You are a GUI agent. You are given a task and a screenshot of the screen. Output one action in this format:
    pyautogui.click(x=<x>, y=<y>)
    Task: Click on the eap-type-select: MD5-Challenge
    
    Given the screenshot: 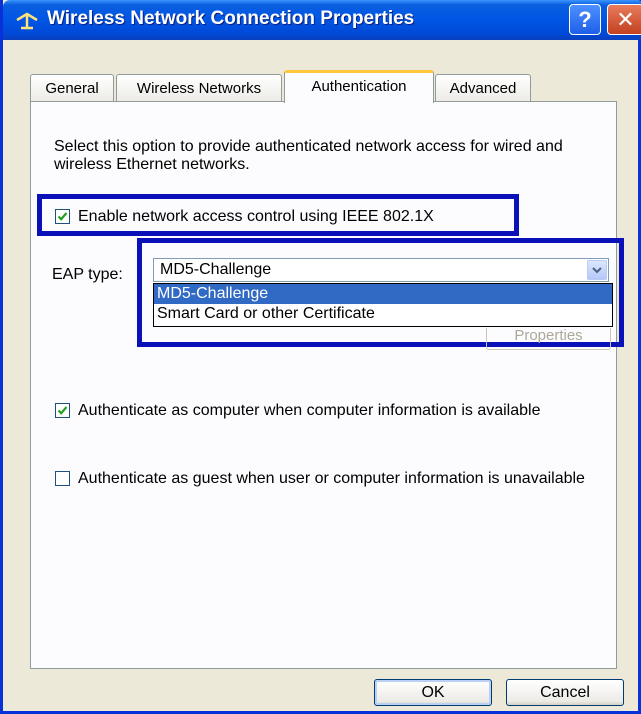 What is the action you would take?
    pyautogui.click(x=381, y=270)
    